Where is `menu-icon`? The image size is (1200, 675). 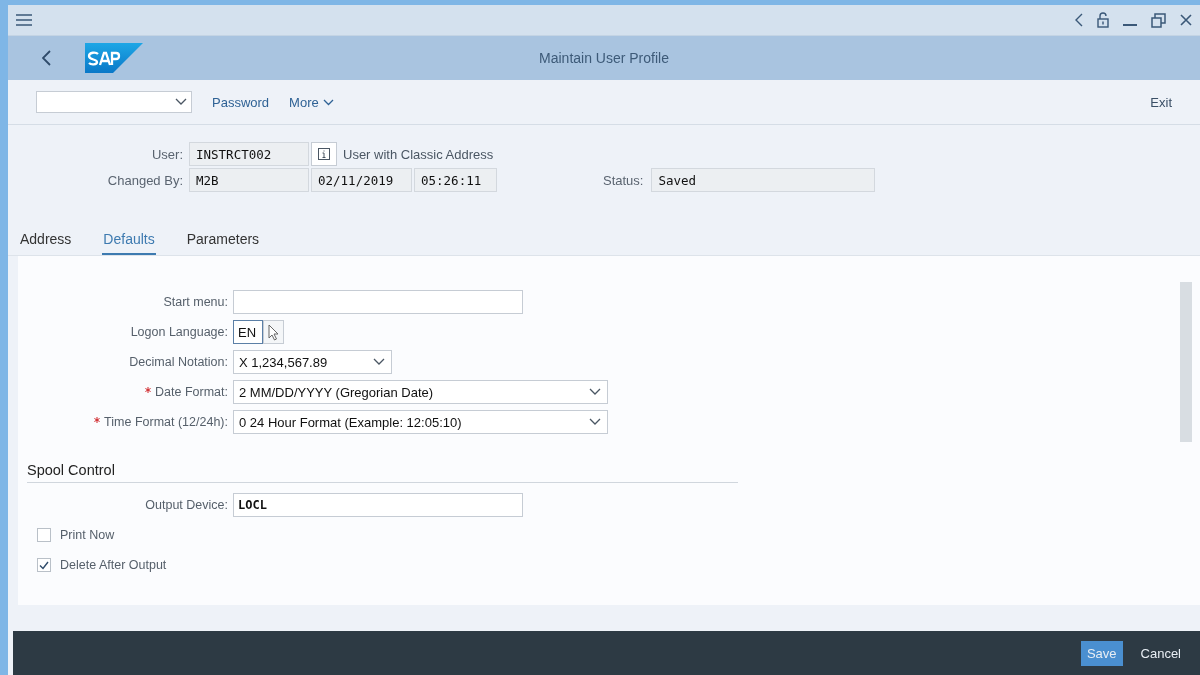 menu-icon is located at coordinates (24, 20).